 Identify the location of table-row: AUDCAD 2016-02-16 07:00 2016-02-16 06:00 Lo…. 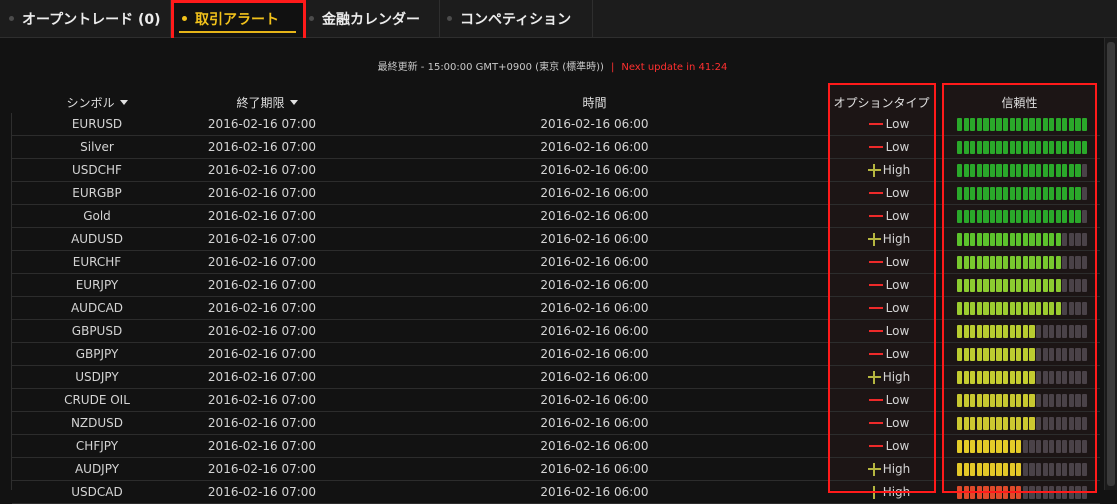
(556, 308).